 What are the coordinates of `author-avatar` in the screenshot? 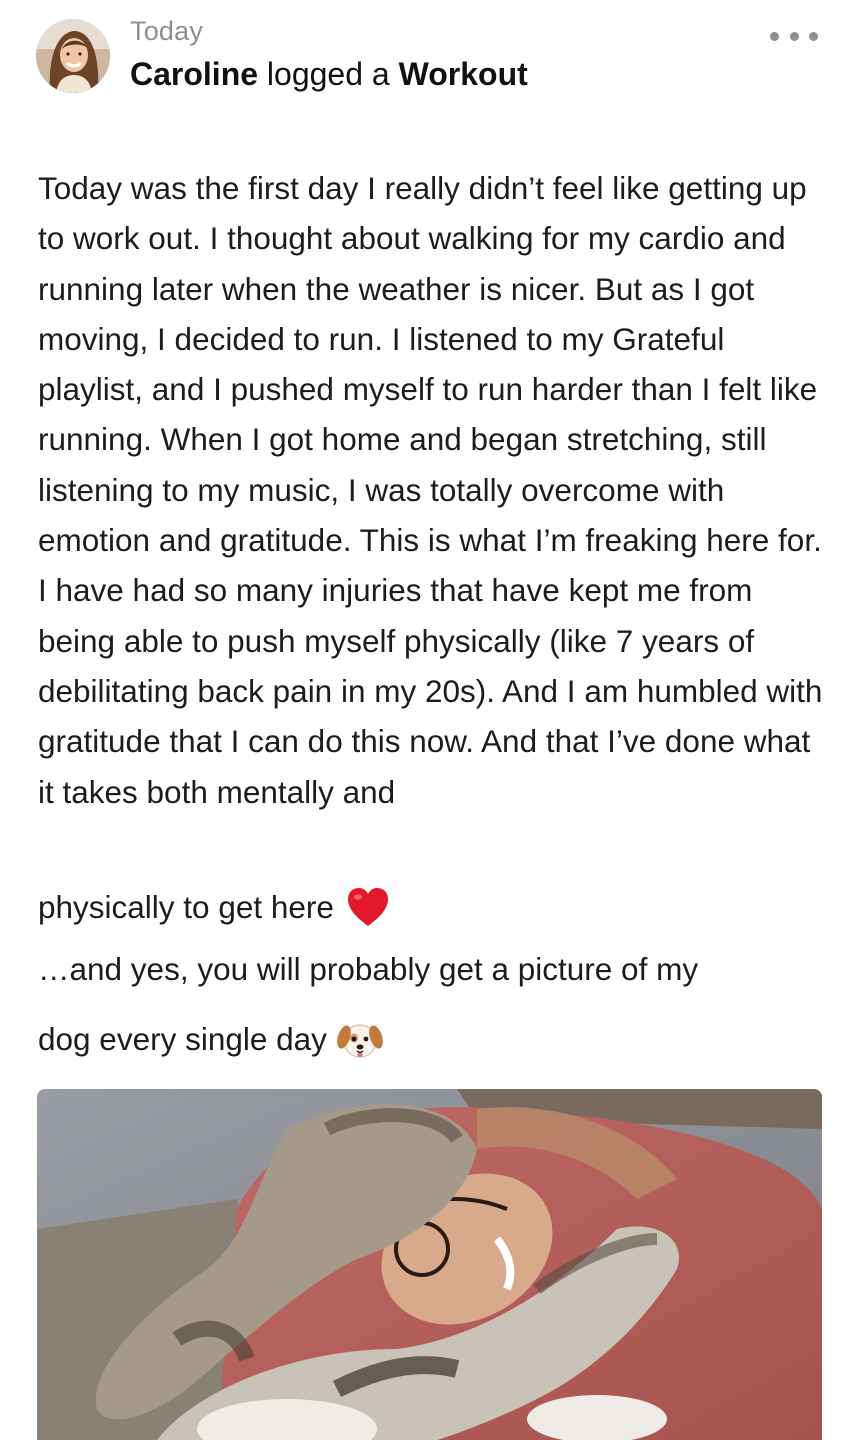 It's located at (73, 56).